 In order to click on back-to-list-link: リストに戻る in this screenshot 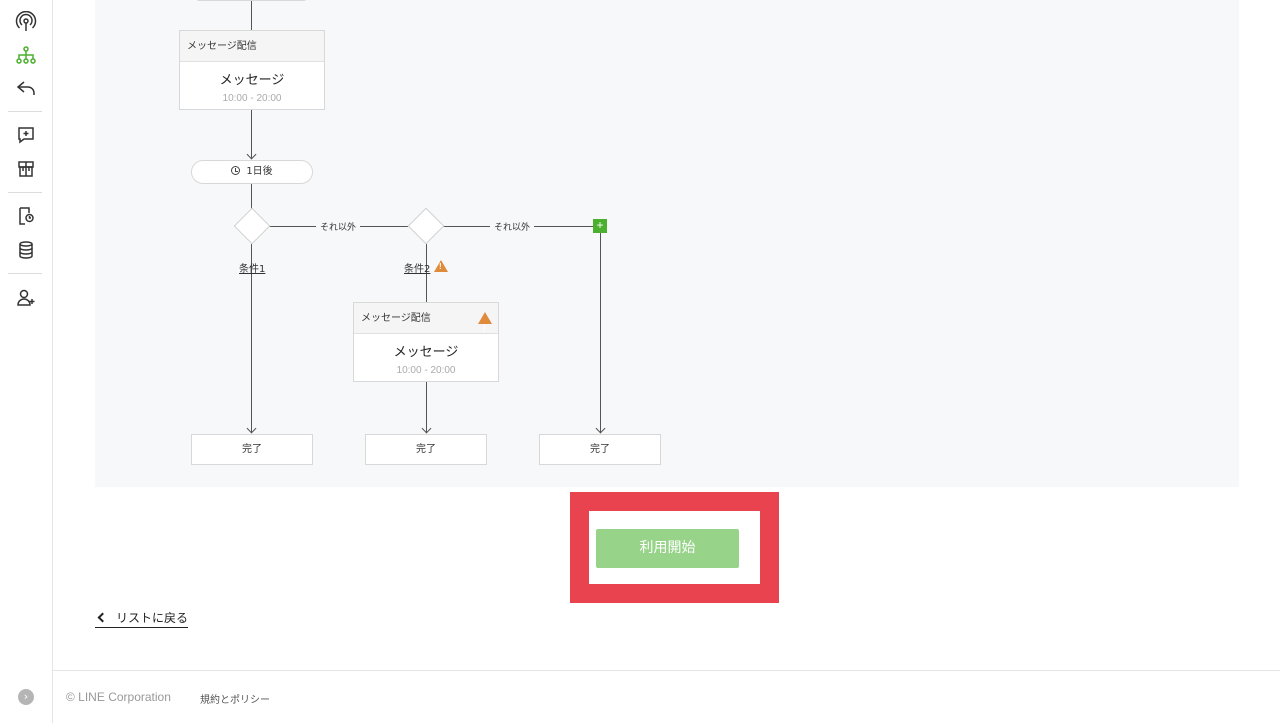, I will do `click(142, 618)`.